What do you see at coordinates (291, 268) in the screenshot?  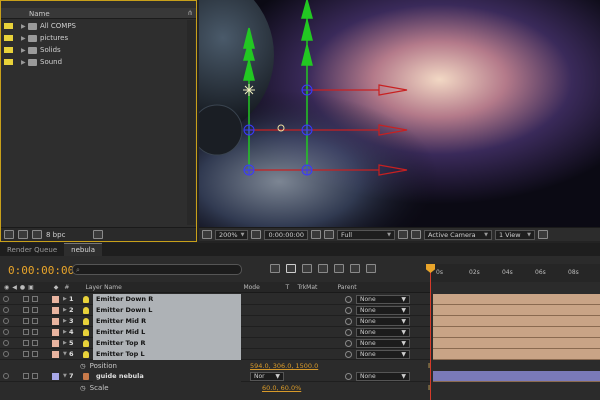 I see `draft-3d-icon` at bounding box center [291, 268].